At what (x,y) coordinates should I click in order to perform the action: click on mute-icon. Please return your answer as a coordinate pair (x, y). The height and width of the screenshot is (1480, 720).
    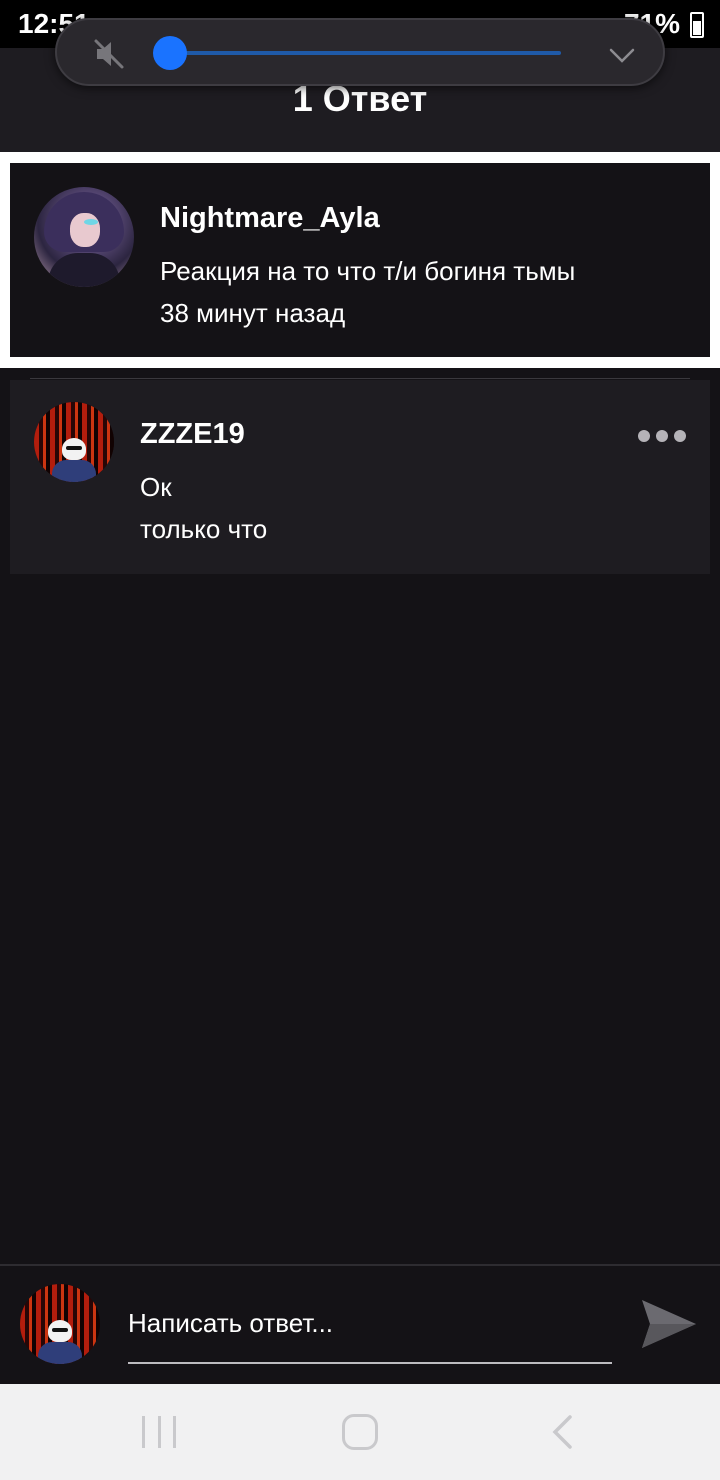
    Looking at the image, I should click on (109, 54).